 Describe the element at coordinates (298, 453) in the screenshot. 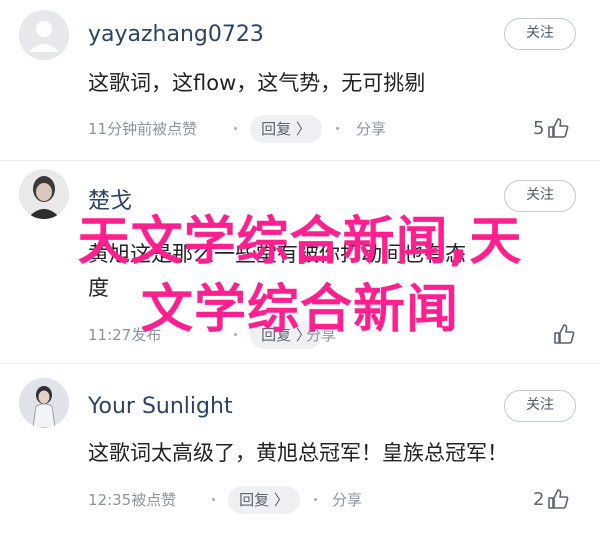

I see `comment-text: 这歌词太高级了，黄旭总冠军！皇族总冠军！` at that location.